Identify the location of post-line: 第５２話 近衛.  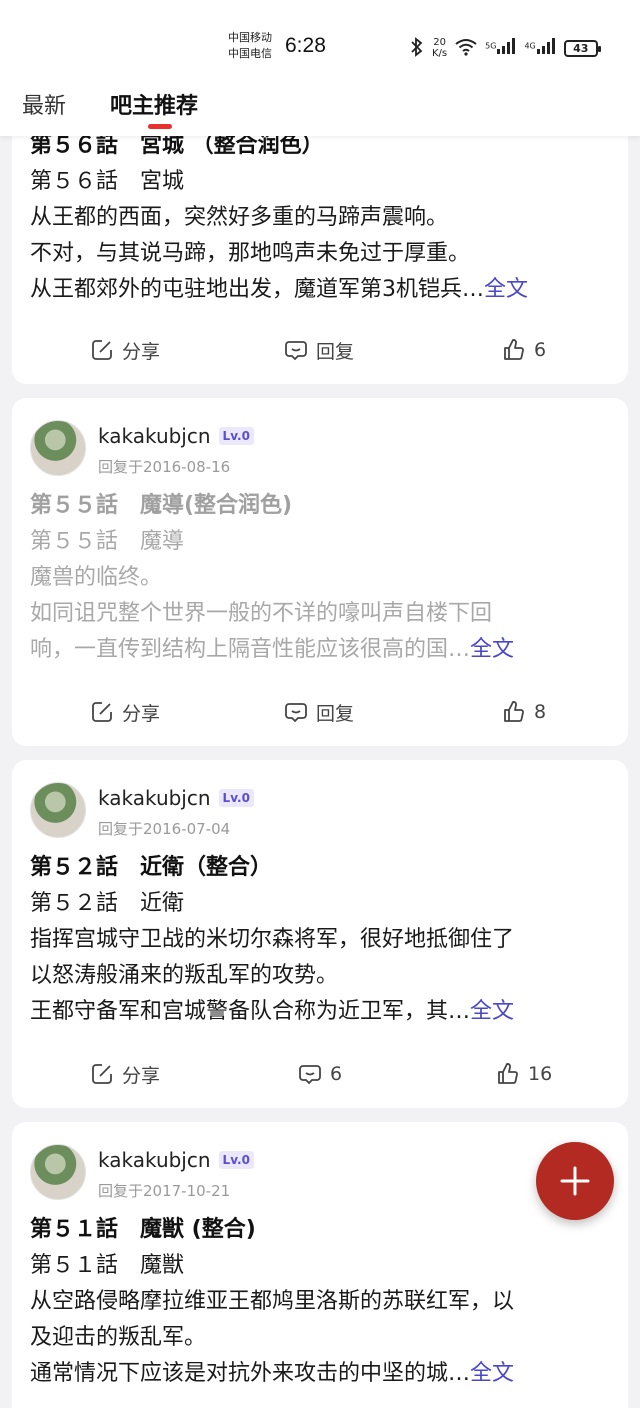
(107, 903).